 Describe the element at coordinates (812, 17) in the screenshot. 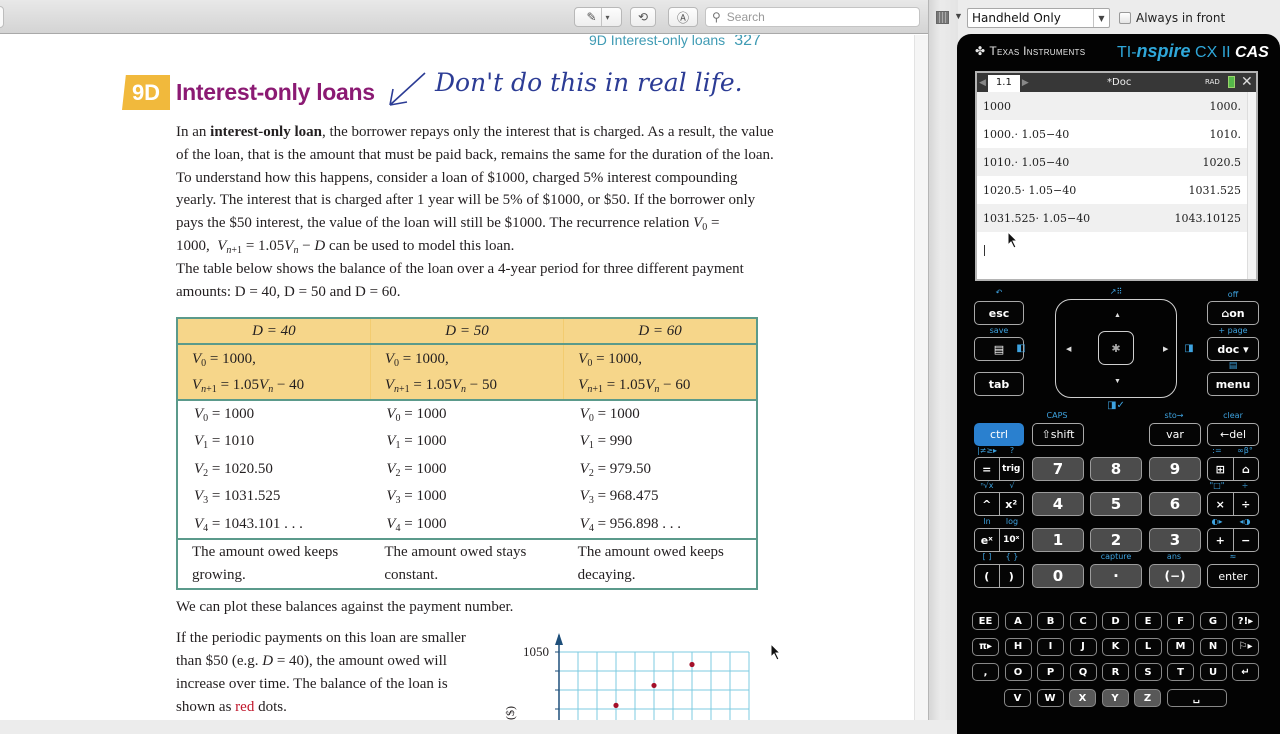

I see `search-input: ⚲ Search` at that location.